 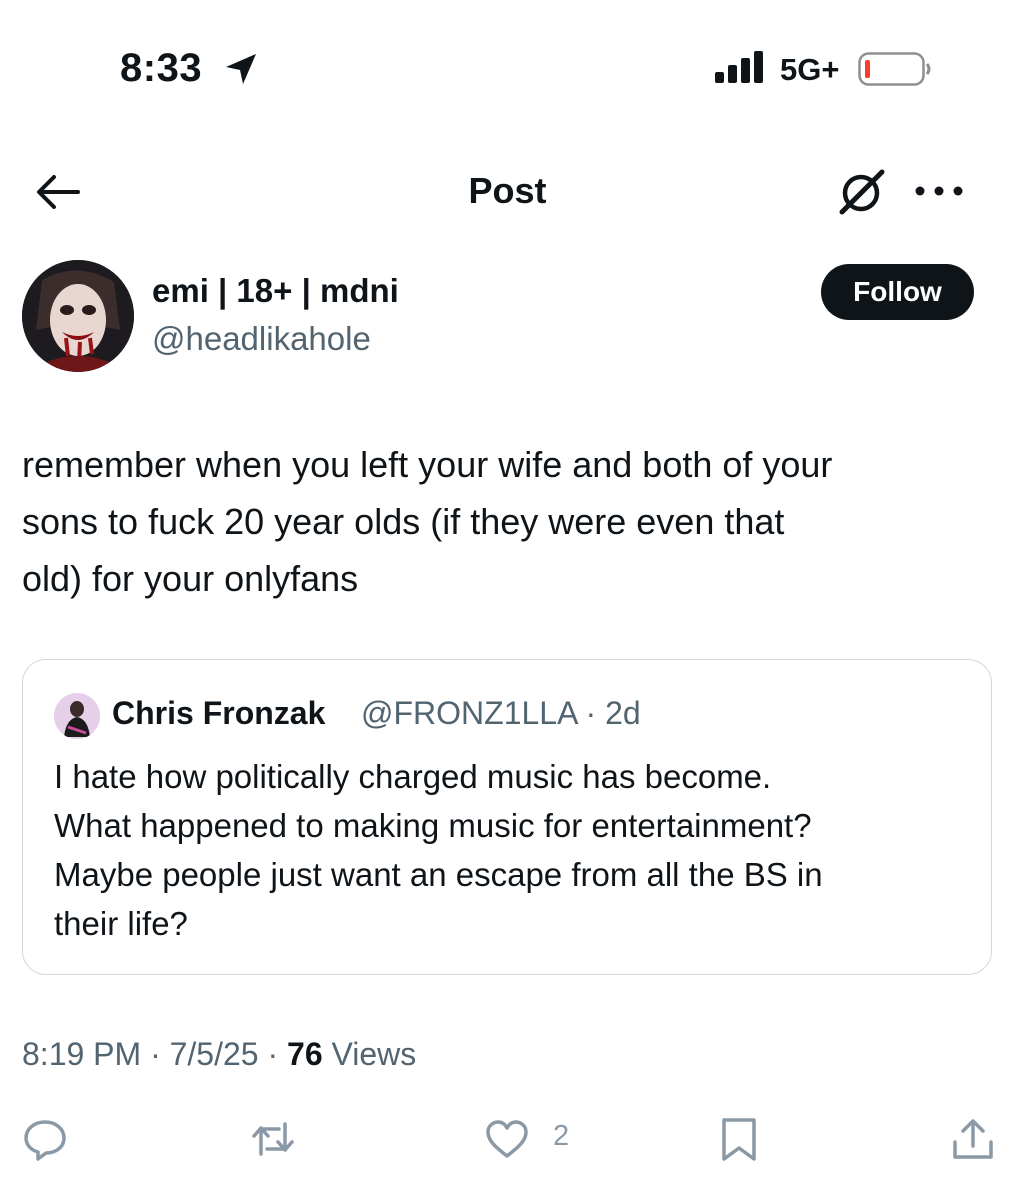 What do you see at coordinates (739, 67) in the screenshot?
I see `signal-bars-icon` at bounding box center [739, 67].